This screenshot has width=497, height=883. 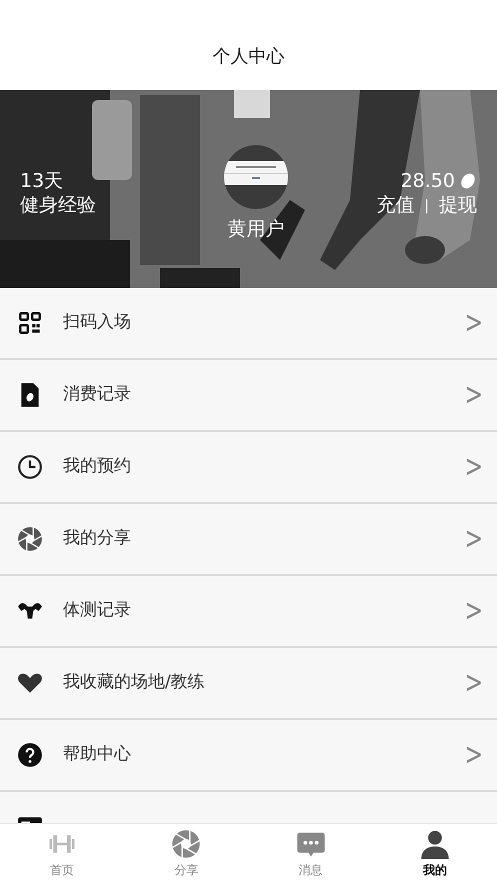 I want to click on page-title: 个人中心, so click(x=248, y=57).